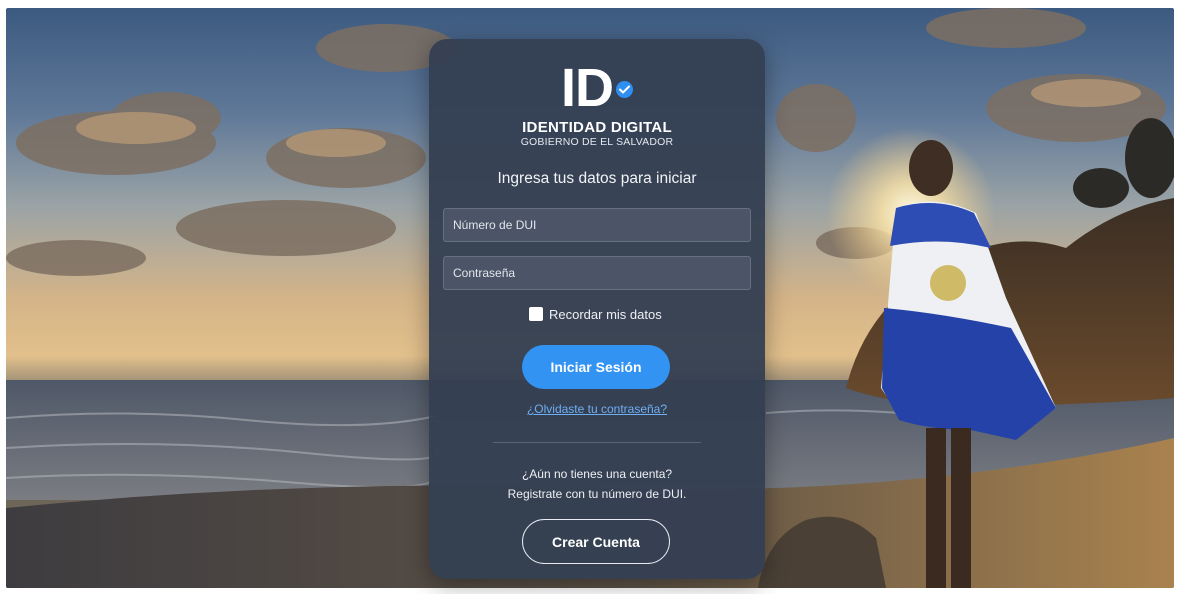  Describe the element at coordinates (597, 142) in the screenshot. I see `brand-subtitle: GOBIERNO DE EL SALVADOR` at that location.